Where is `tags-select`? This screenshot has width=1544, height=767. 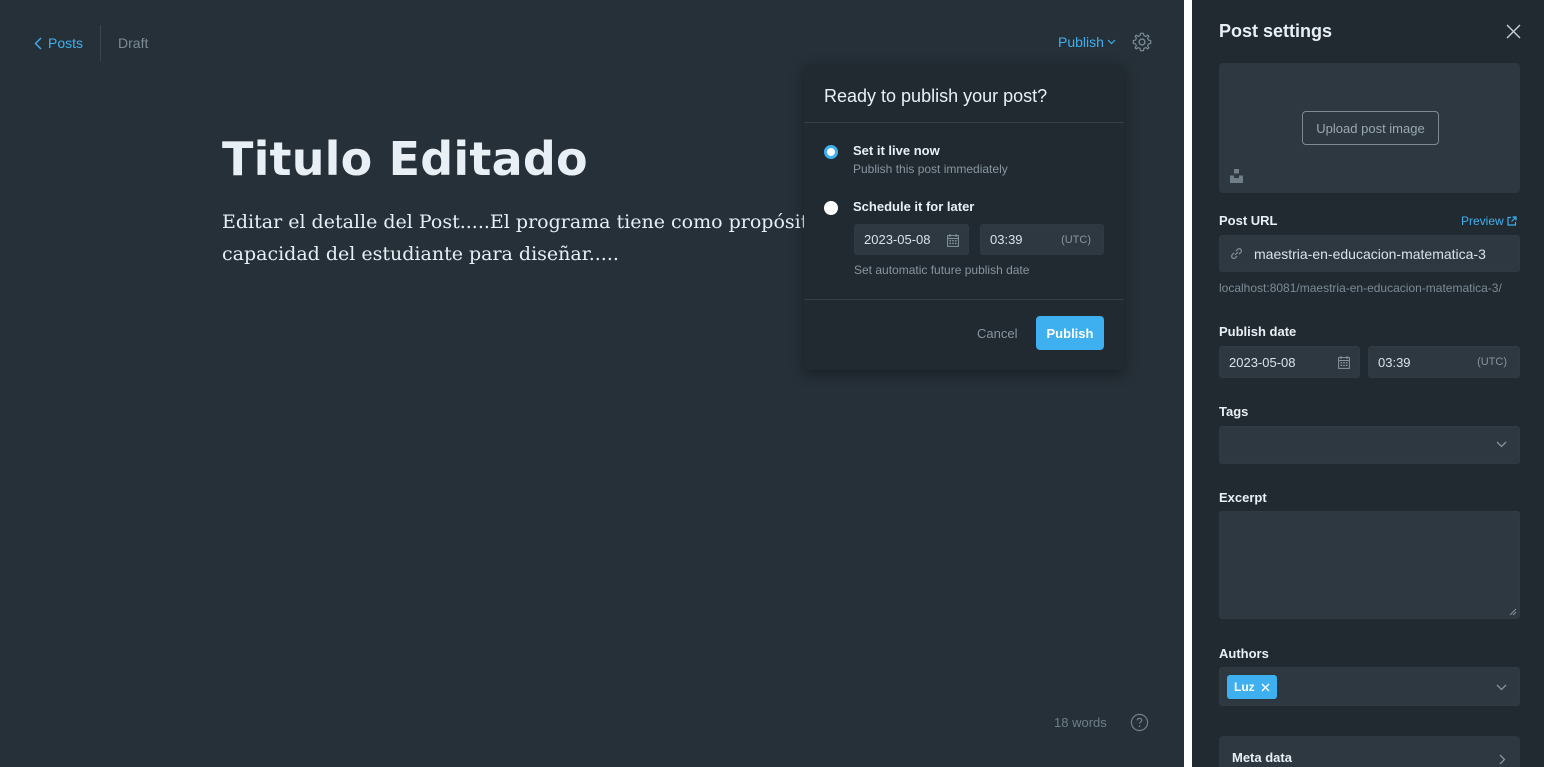
tags-select is located at coordinates (1369, 445).